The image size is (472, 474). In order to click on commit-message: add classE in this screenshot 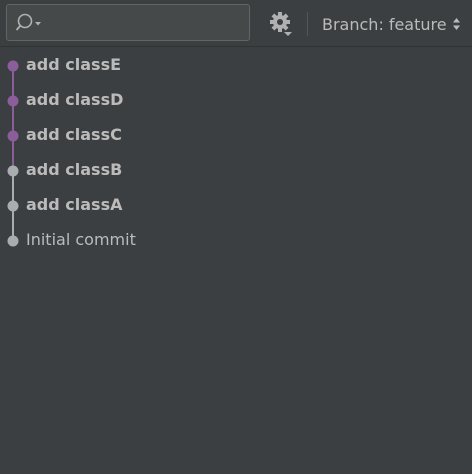, I will do `click(74, 64)`.